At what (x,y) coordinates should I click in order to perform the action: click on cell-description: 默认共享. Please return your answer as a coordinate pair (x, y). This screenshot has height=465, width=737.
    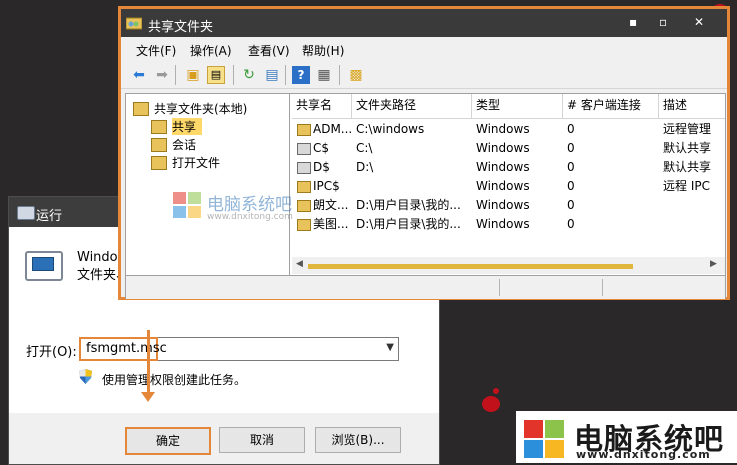
    Looking at the image, I should click on (687, 167).